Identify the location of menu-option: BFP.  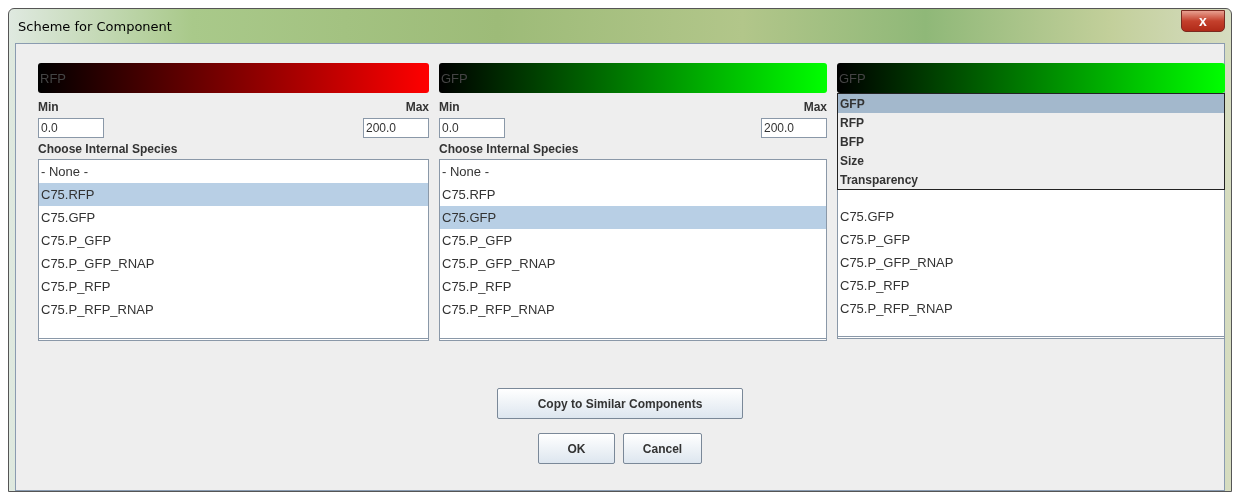
(1031, 141).